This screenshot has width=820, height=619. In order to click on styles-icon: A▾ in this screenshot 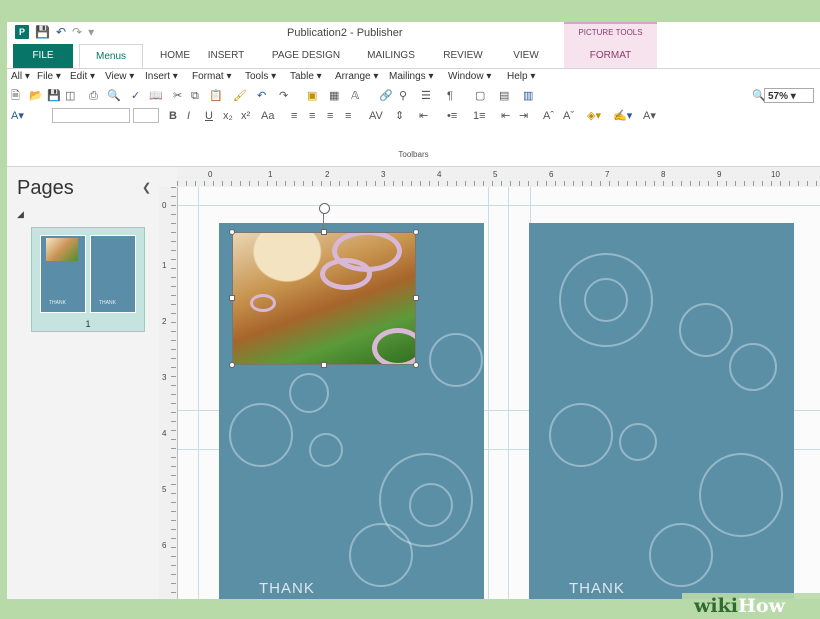, I will do `click(17, 116)`.